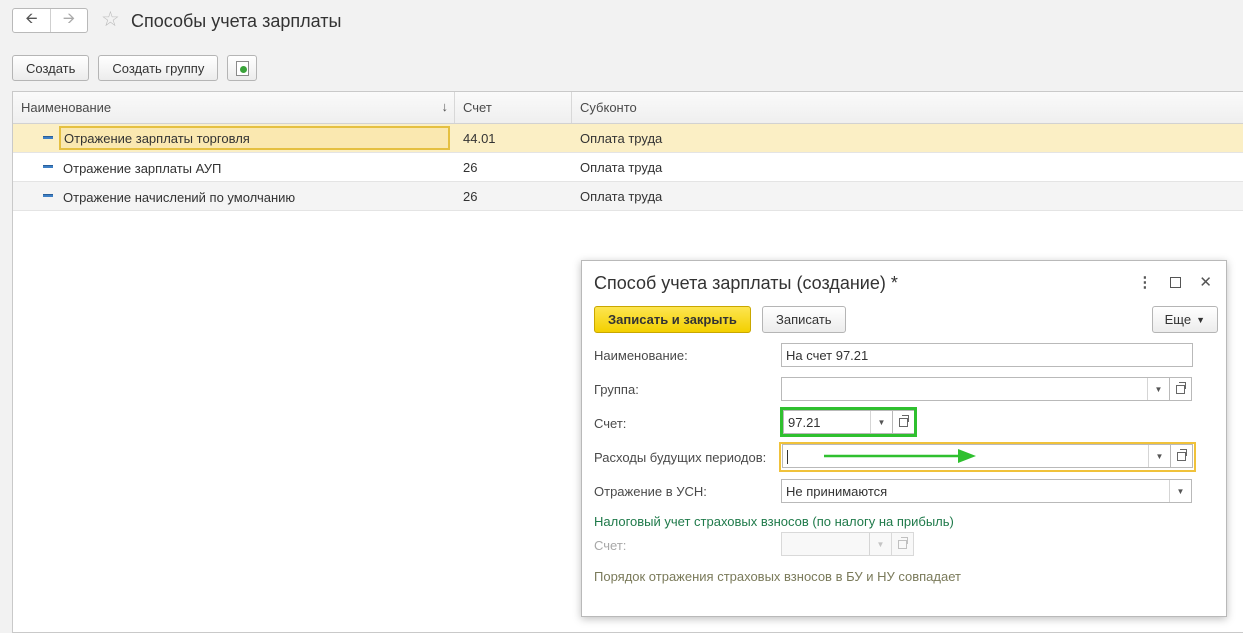  I want to click on deferred-label: Расходы будущих периодов:, so click(680, 457).